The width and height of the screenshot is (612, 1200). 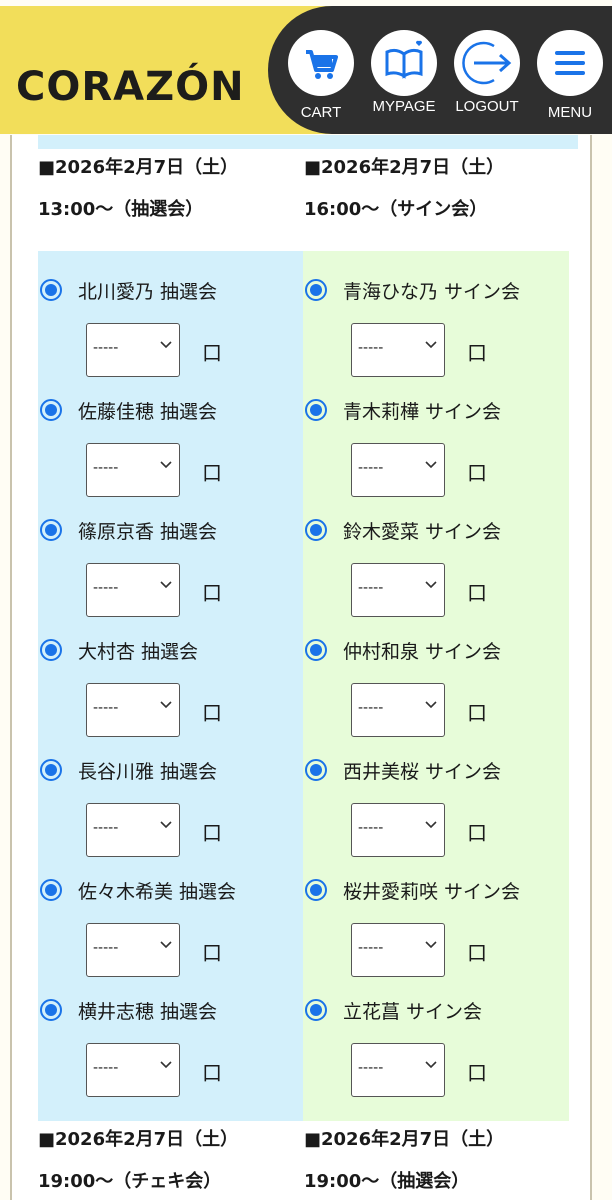 What do you see at coordinates (570, 75) in the screenshot?
I see `menu-button: MENU` at bounding box center [570, 75].